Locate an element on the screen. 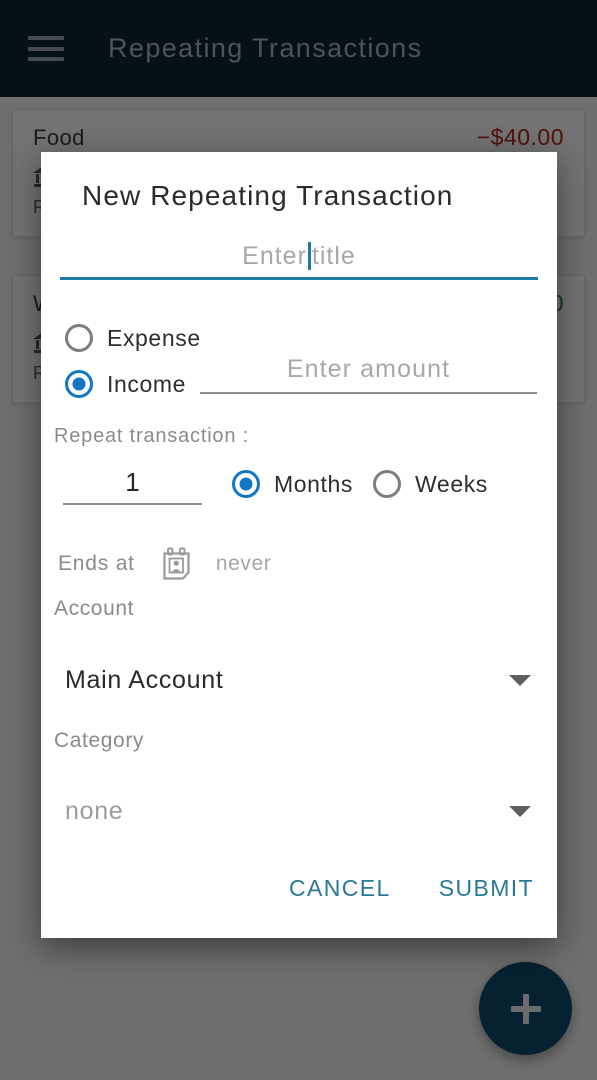 The image size is (597, 1080). account-label: Account is located at coordinates (94, 608).